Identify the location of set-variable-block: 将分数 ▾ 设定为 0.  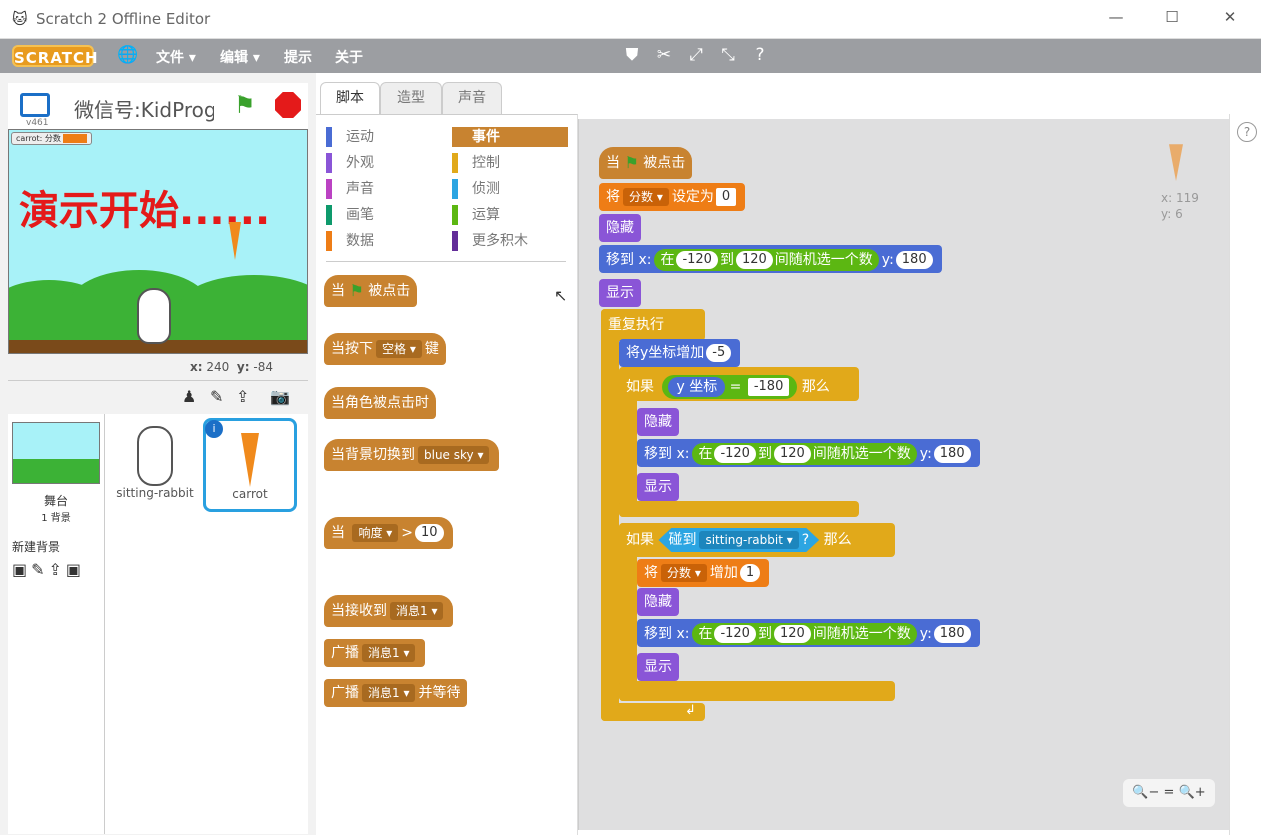
(672, 197).